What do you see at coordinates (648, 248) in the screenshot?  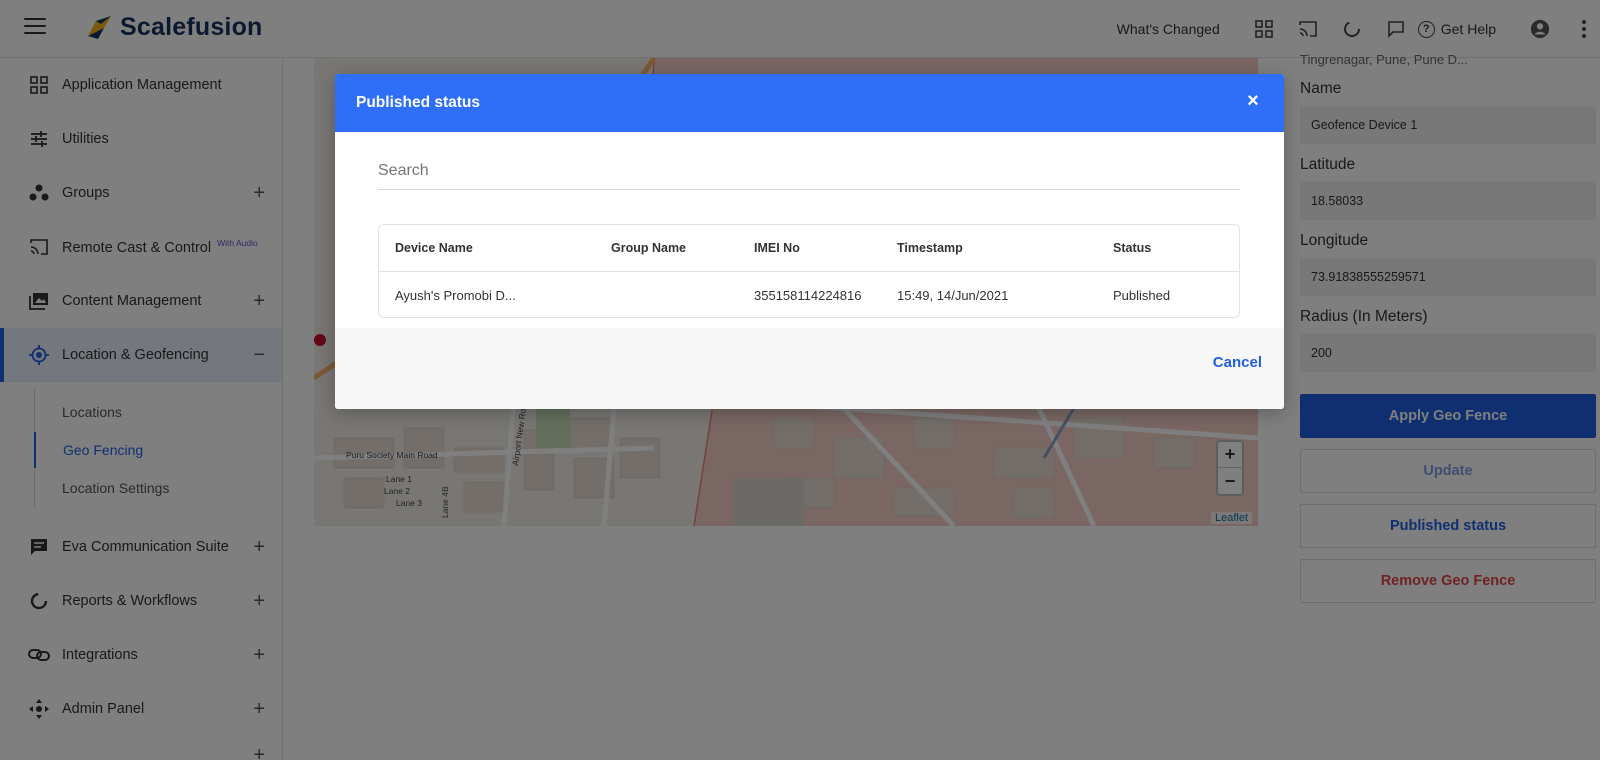 I see `column-header-group-name: Group Name` at bounding box center [648, 248].